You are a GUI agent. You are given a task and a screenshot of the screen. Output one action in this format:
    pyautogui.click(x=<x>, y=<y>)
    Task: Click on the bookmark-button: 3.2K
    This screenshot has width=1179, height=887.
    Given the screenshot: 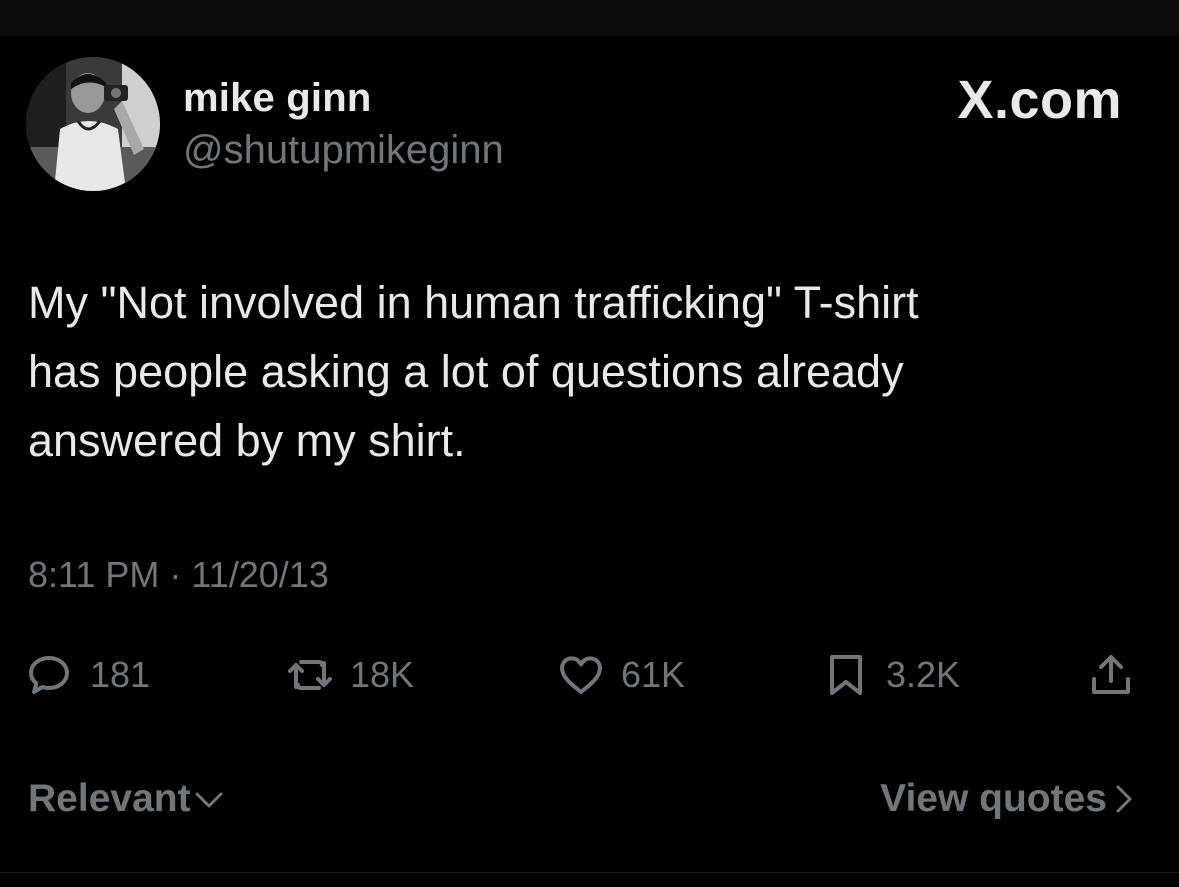 What is the action you would take?
    pyautogui.click(x=891, y=675)
    